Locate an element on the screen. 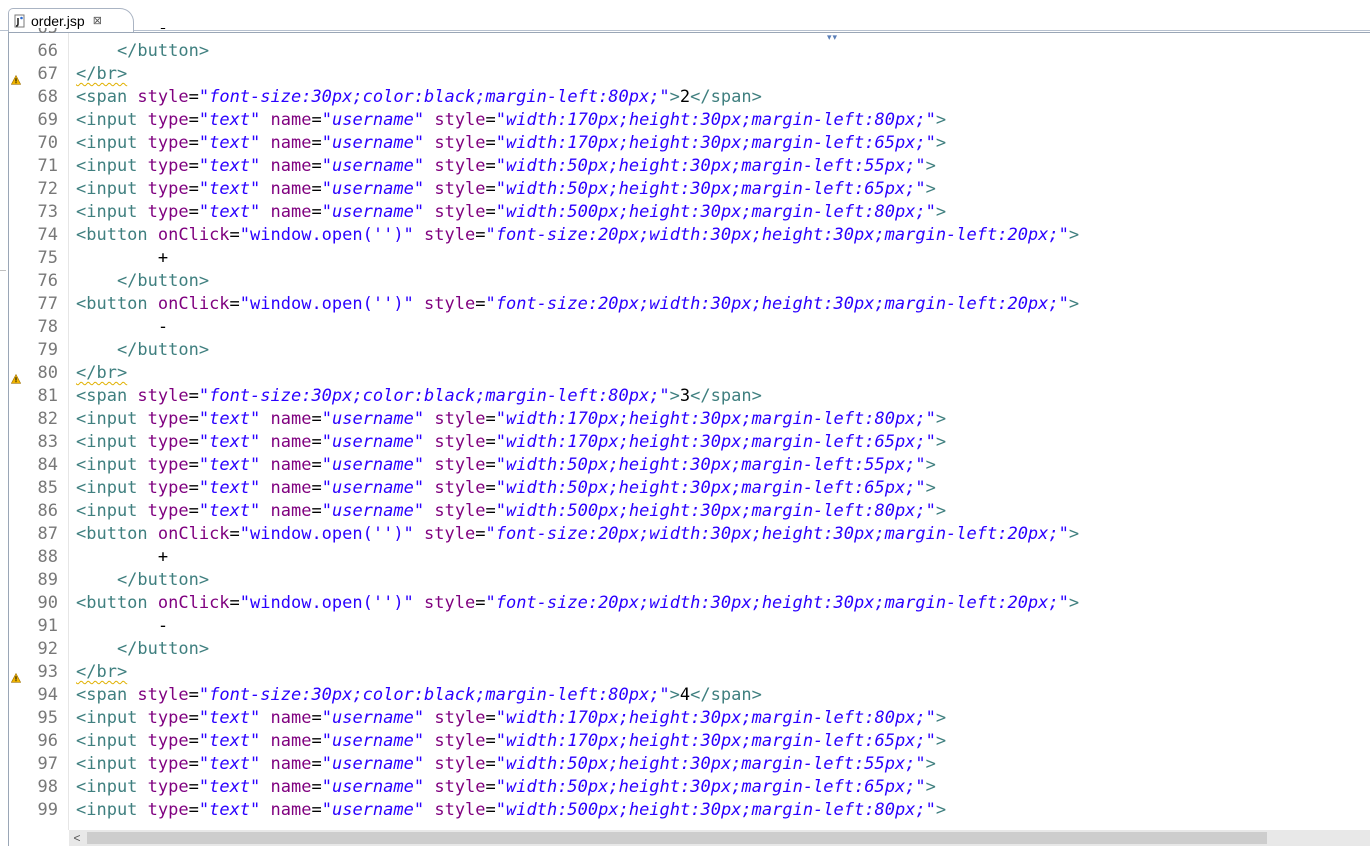 The height and width of the screenshot is (846, 1370). code-line: 79 </button> is located at coordinates (685, 350).